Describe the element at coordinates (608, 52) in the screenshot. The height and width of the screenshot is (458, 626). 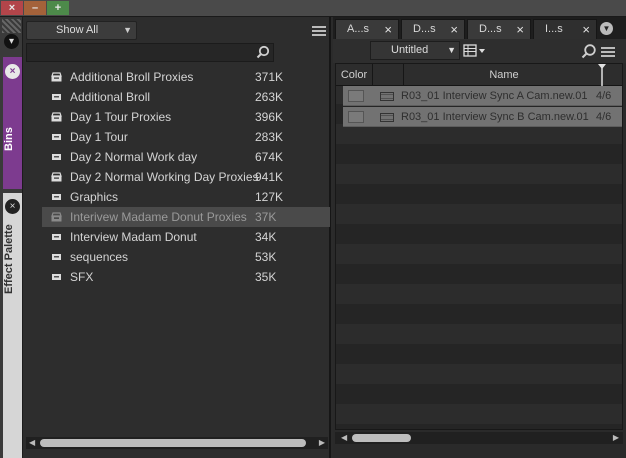
I see `bin-menu-icon` at that location.